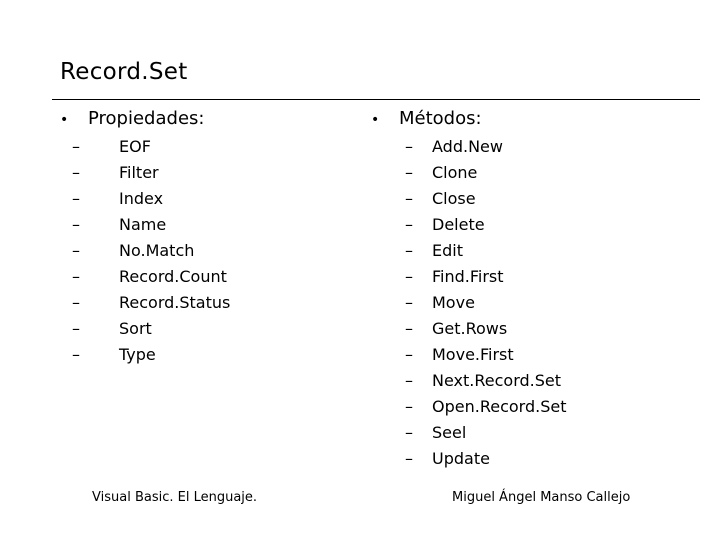 The image size is (720, 540). What do you see at coordinates (135, 328) in the screenshot?
I see `property-item-label: Sort` at bounding box center [135, 328].